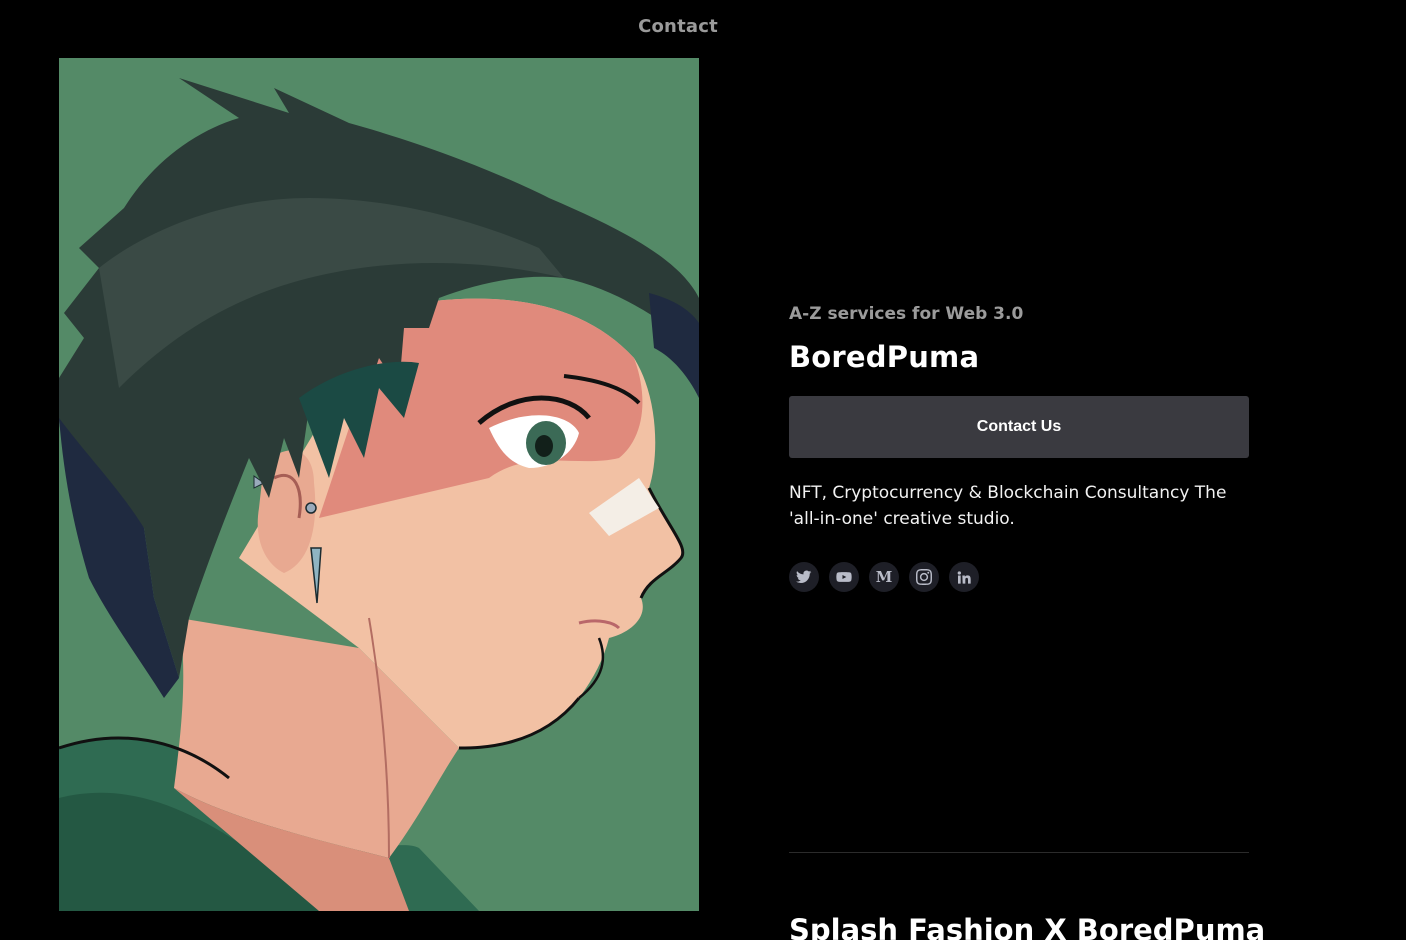 Image resolution: width=1406 pixels, height=940 pixels. I want to click on youtube-icon, so click(844, 577).